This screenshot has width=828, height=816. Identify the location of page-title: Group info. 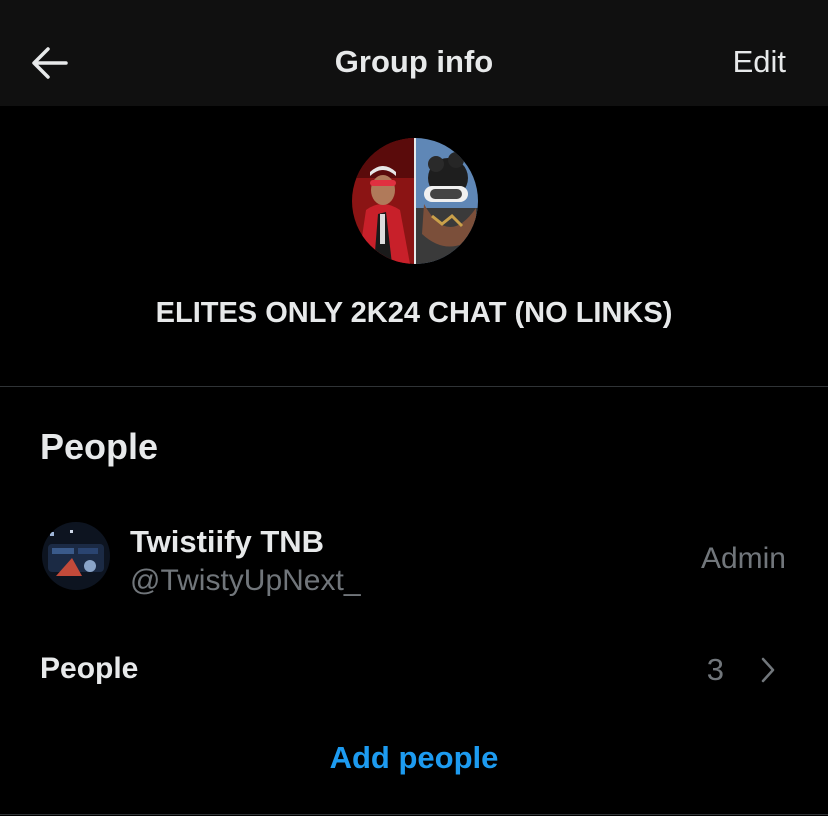
(414, 61).